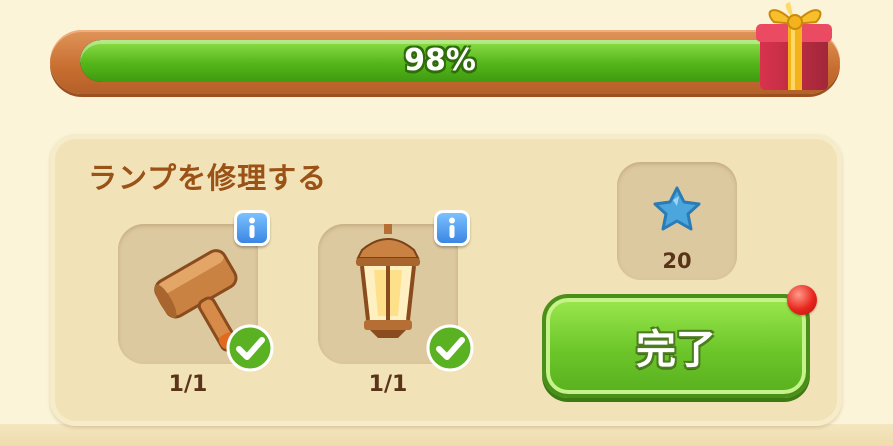  I want to click on task-title: ランプを修理する, so click(208, 178).